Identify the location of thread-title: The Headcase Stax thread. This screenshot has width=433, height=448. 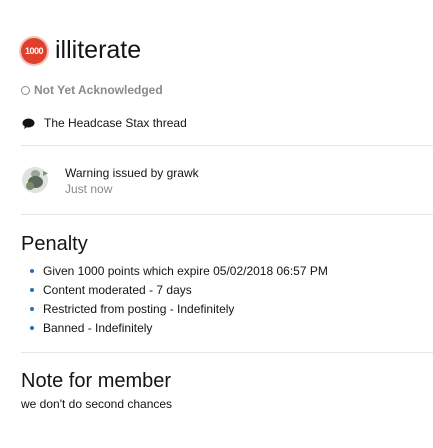
(115, 123).